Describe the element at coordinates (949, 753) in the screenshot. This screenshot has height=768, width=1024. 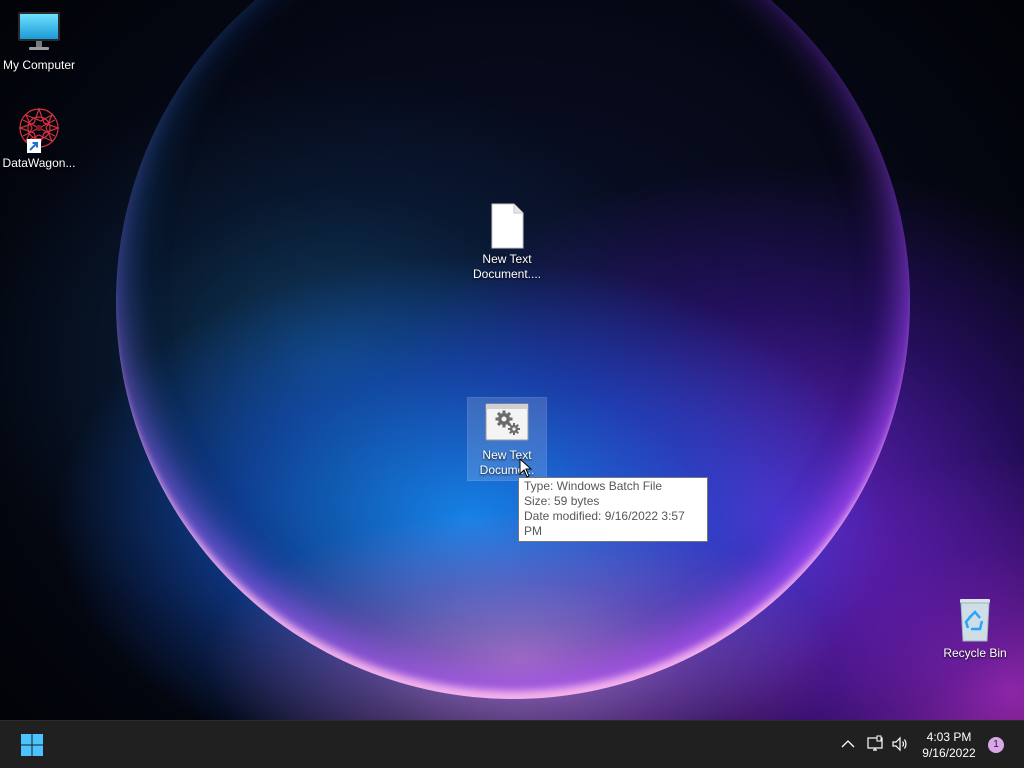
I see `clock-date: 9/16/2022` at that location.